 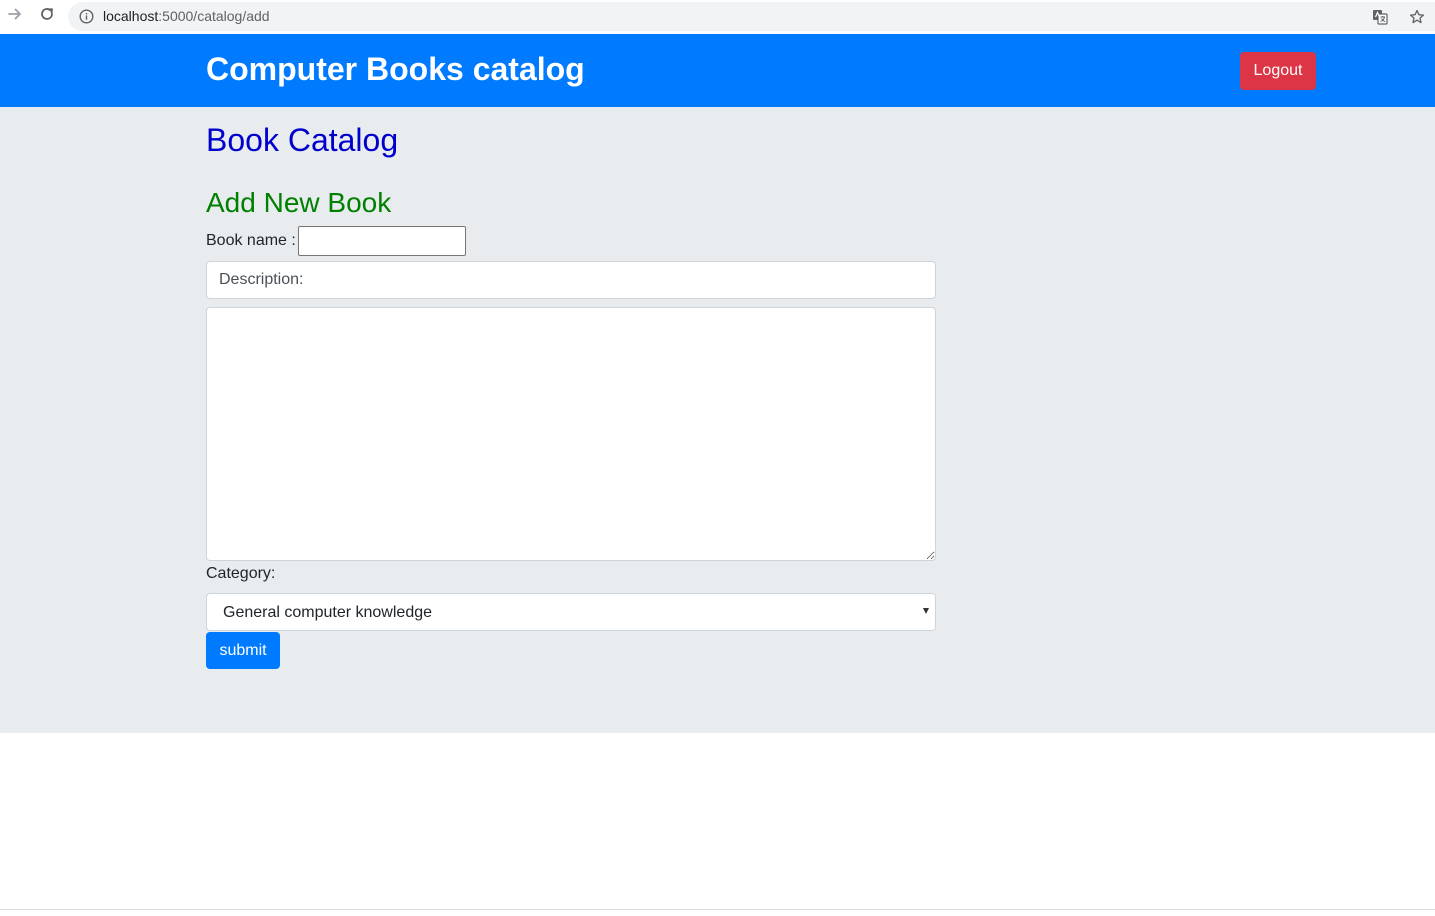 What do you see at coordinates (571, 434) in the screenshot?
I see `description-textarea` at bounding box center [571, 434].